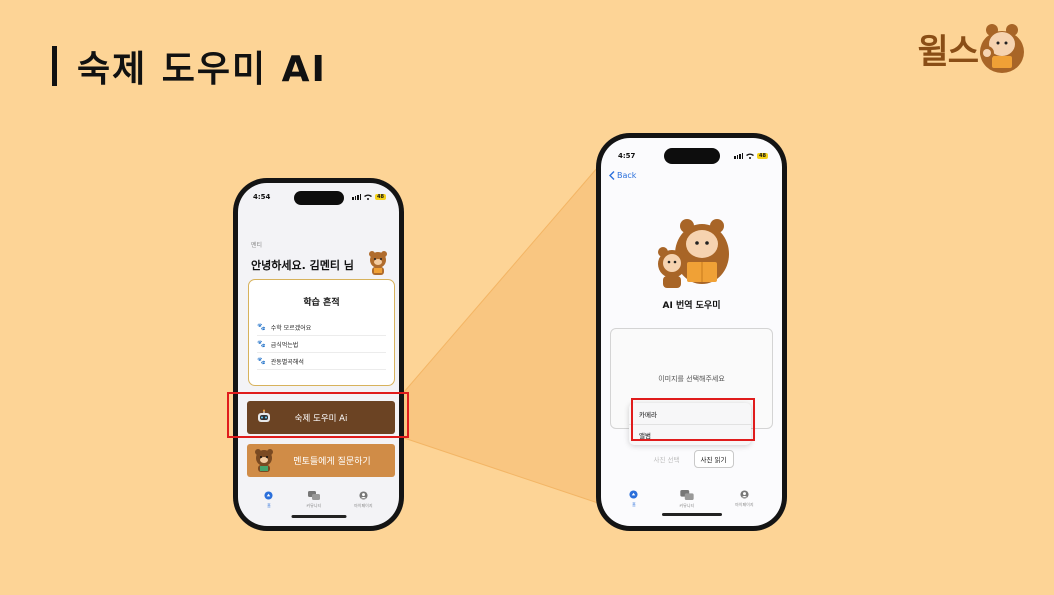 The image size is (1054, 595). Describe the element at coordinates (257, 245) in the screenshot. I see `user-role-label: 멘티` at that location.